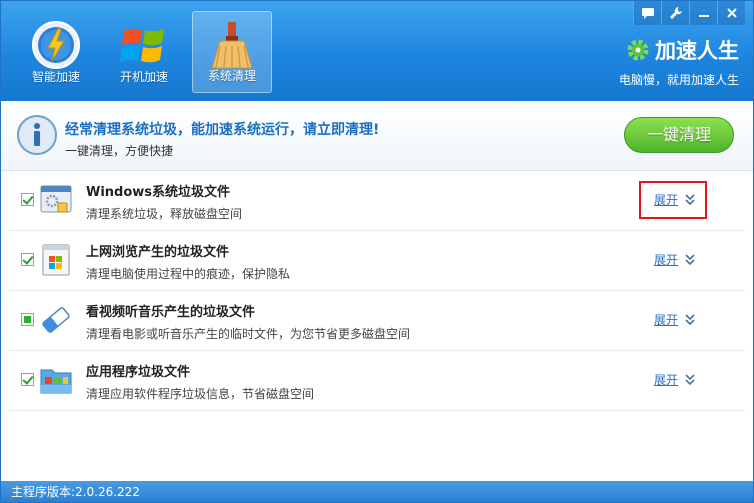  Describe the element at coordinates (56, 381) in the screenshot. I see `folder-apps-icon` at that location.